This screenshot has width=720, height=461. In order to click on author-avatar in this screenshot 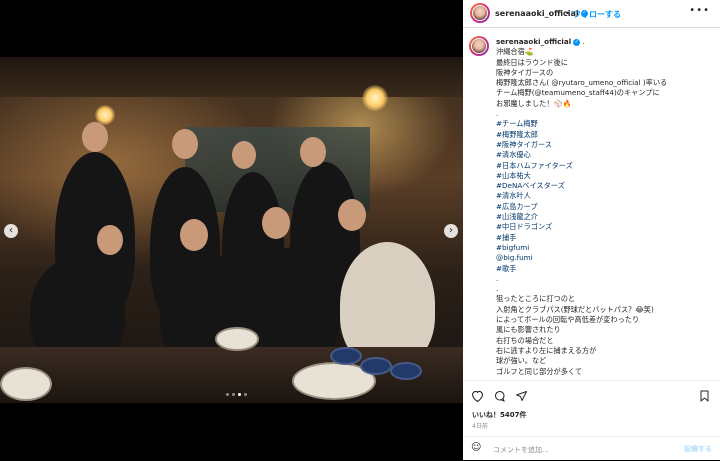, I will do `click(480, 13)`.